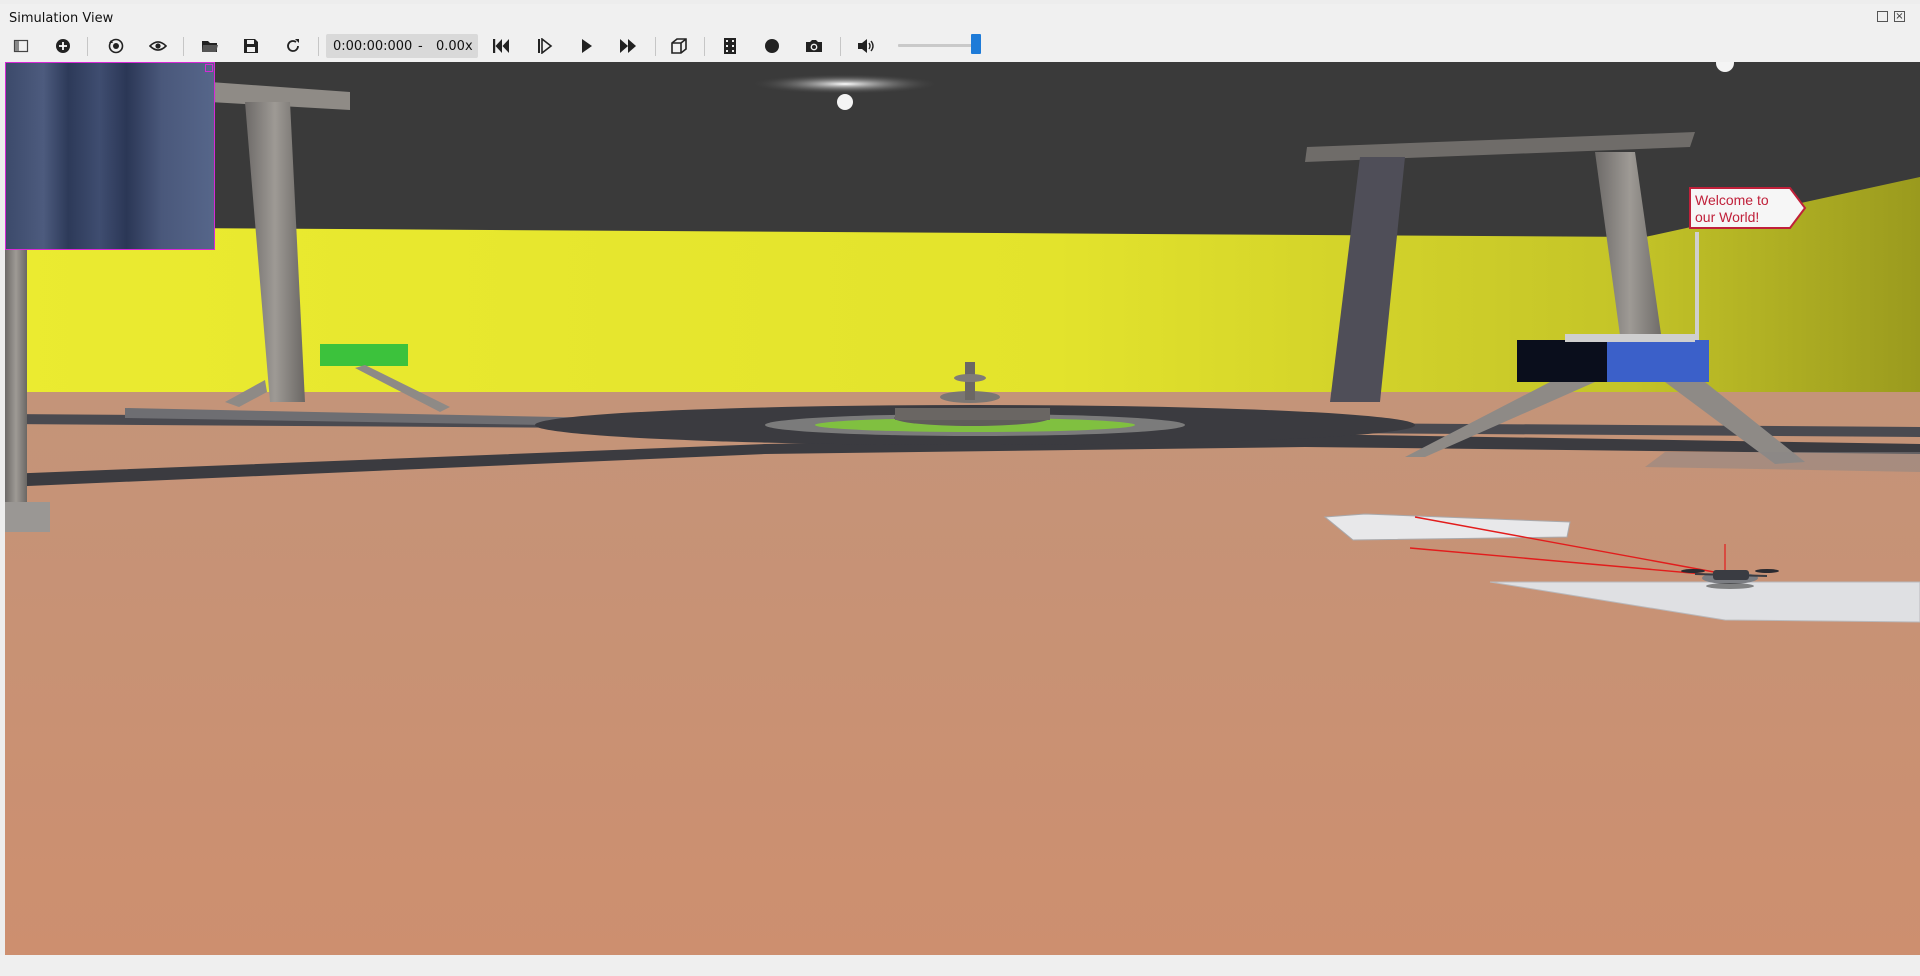 The height and width of the screenshot is (976, 1920). I want to click on fast-forward-button, so click(628, 46).